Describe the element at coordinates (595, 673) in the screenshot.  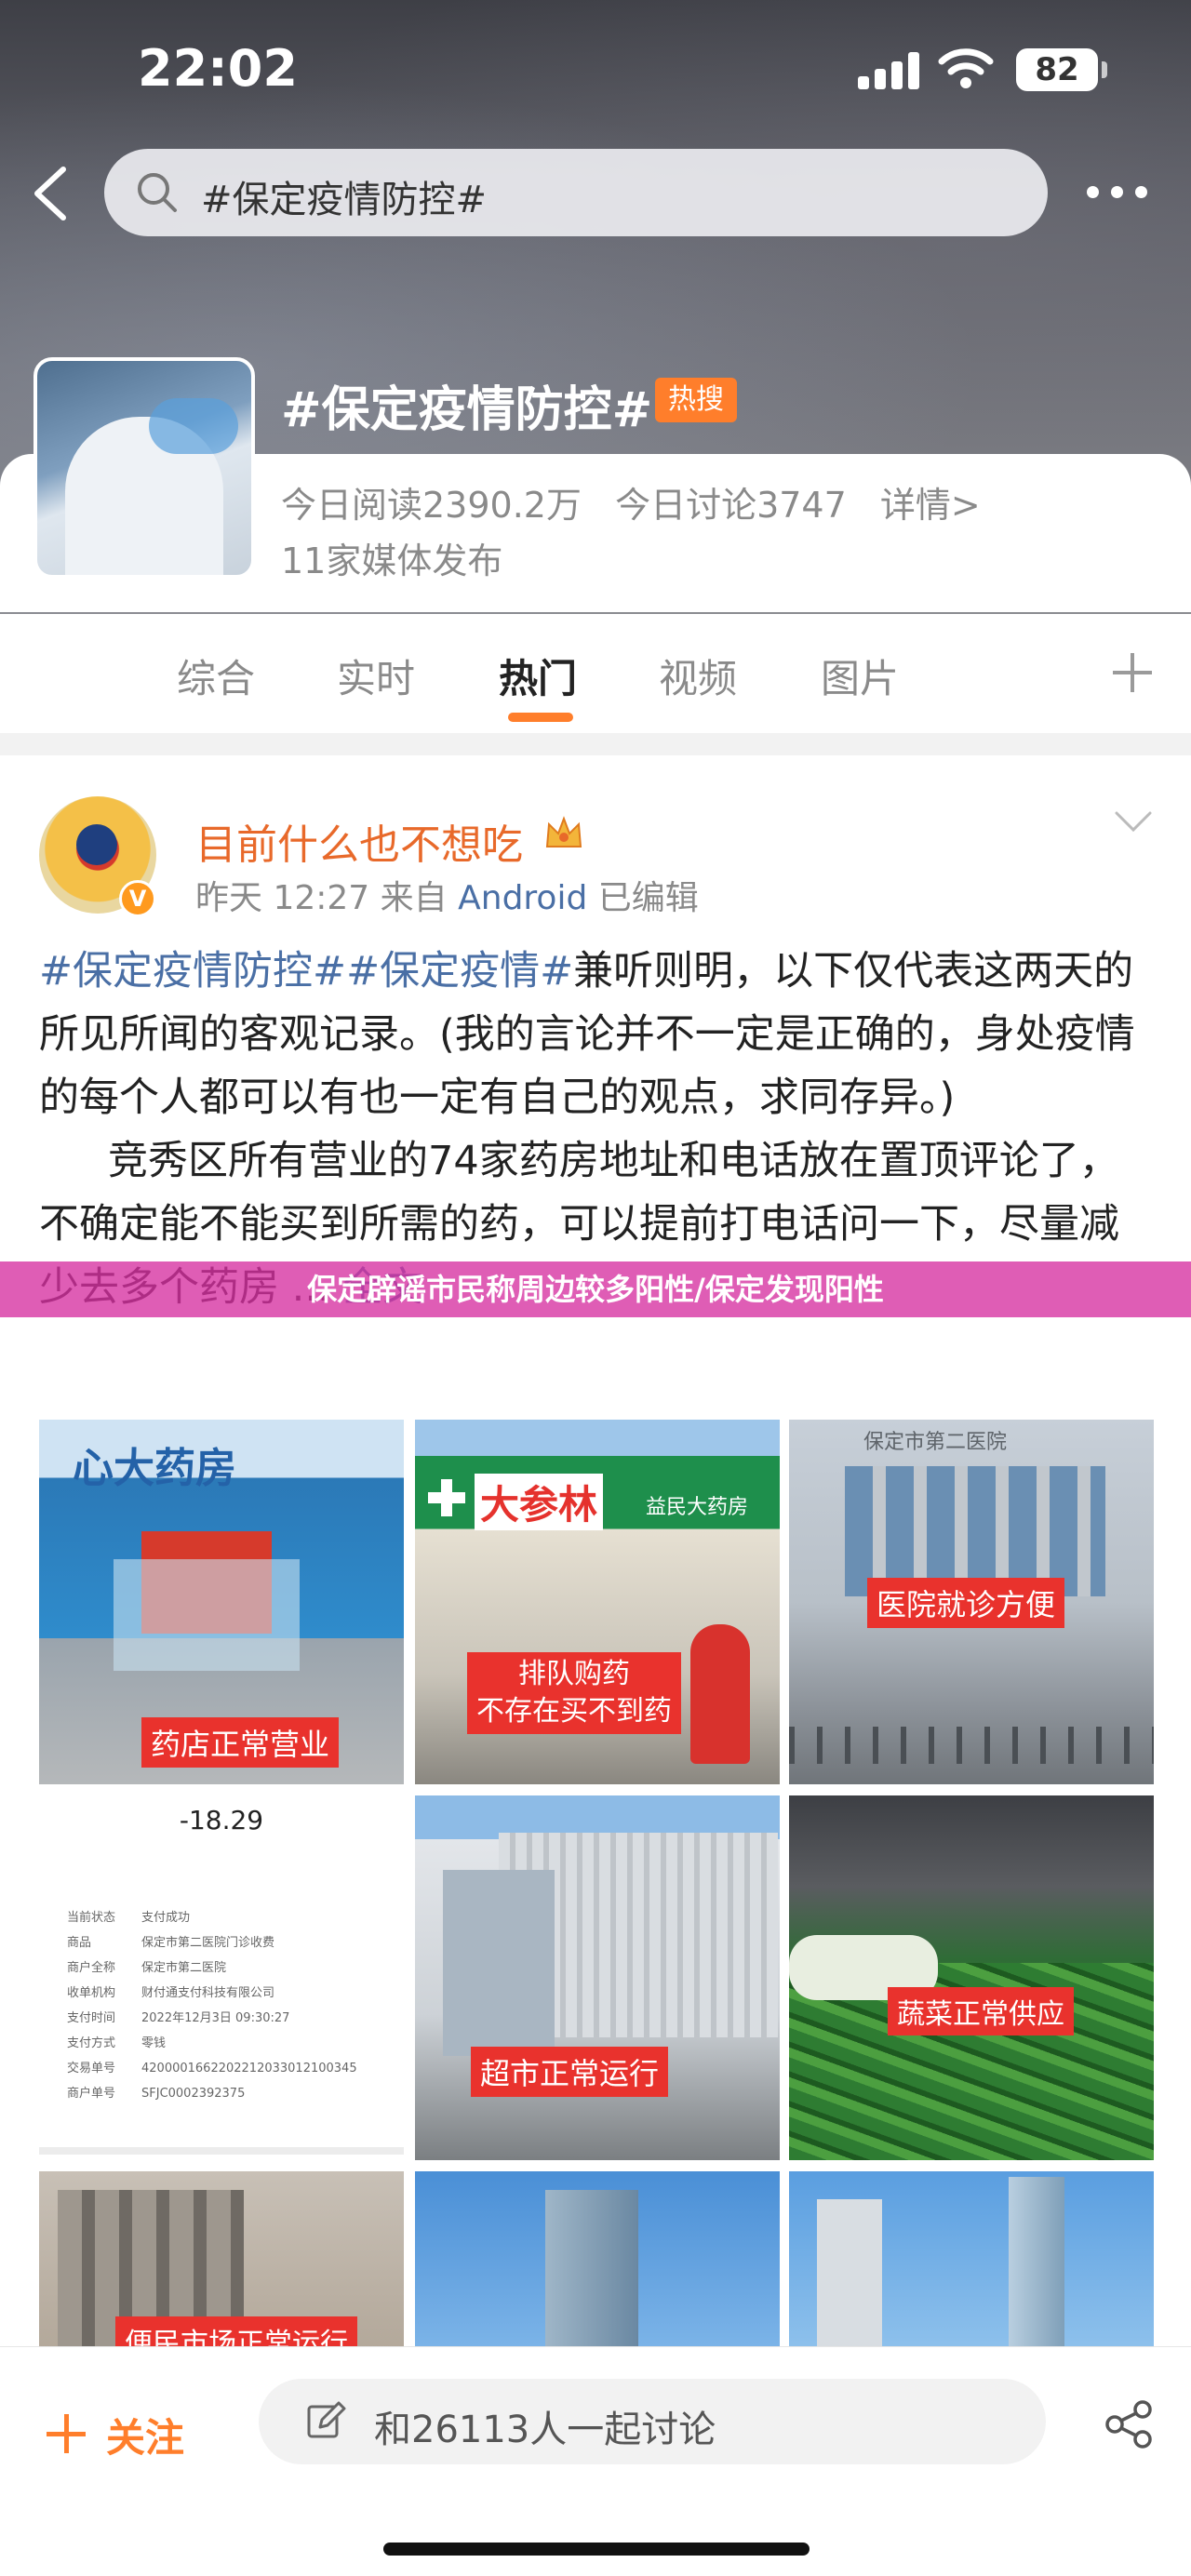
I see `feed-tabs: 综合 实时 热门 视频 图片` at that location.